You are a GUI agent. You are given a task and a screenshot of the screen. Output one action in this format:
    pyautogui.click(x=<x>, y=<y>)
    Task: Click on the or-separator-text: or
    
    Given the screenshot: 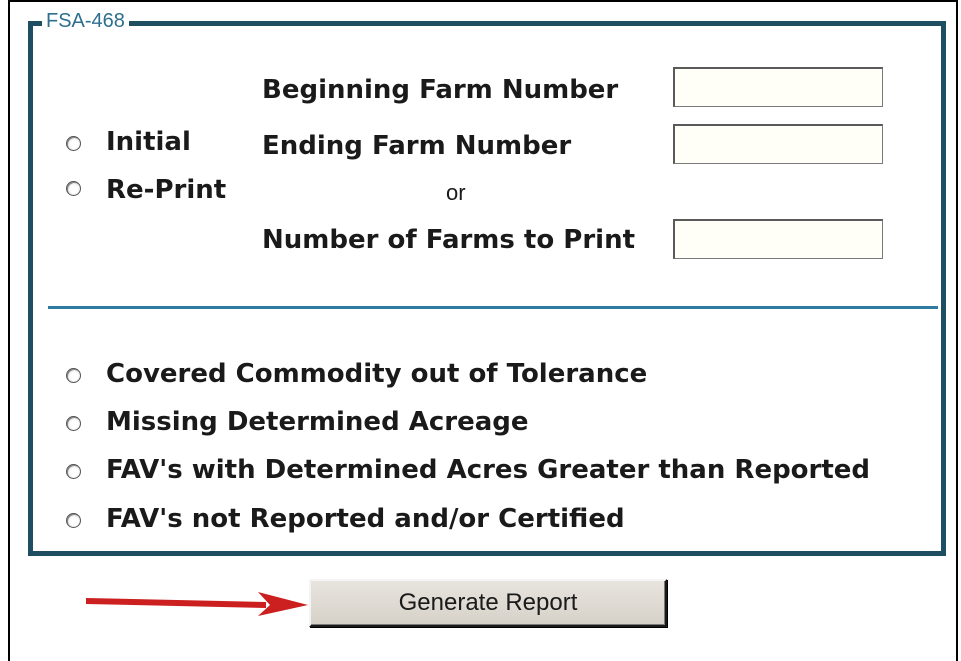 What is the action you would take?
    pyautogui.click(x=456, y=192)
    